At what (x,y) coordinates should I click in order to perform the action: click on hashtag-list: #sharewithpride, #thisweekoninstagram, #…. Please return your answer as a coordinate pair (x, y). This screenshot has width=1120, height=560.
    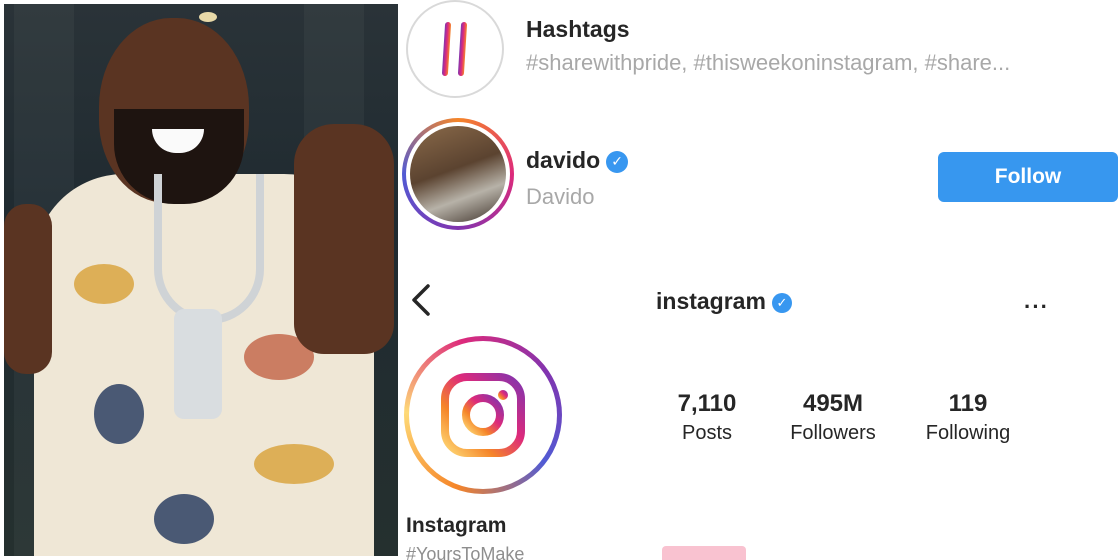
    Looking at the image, I should click on (768, 62).